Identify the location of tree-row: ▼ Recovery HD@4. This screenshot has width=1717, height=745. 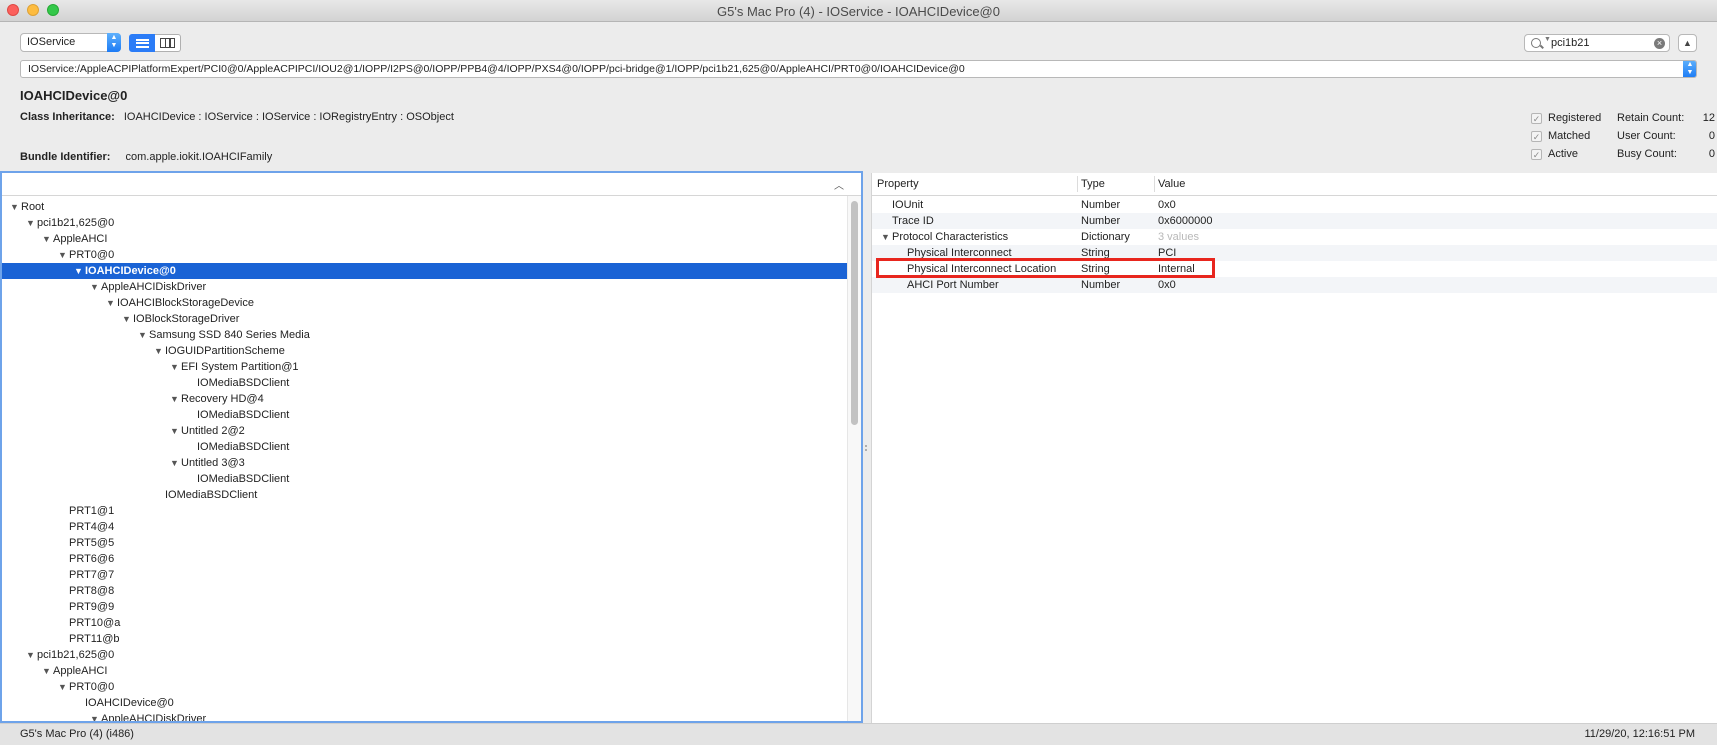
(424, 399).